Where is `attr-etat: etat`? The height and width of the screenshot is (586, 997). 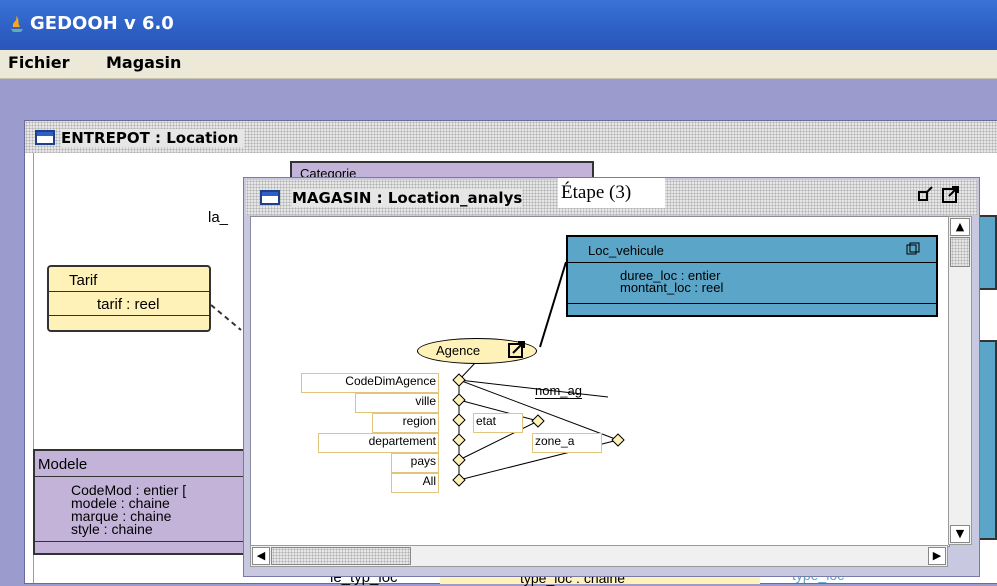 attr-etat: etat is located at coordinates (498, 423).